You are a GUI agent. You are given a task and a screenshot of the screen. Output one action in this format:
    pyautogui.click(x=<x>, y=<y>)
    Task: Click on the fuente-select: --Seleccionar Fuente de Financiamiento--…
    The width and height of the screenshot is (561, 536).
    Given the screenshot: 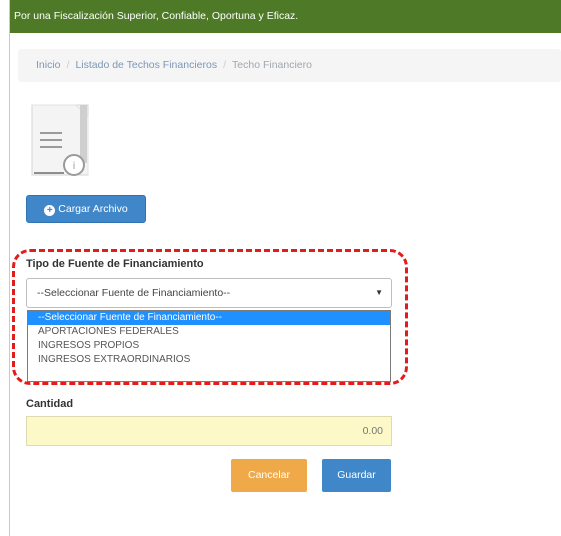 What is the action you would take?
    pyautogui.click(x=209, y=293)
    